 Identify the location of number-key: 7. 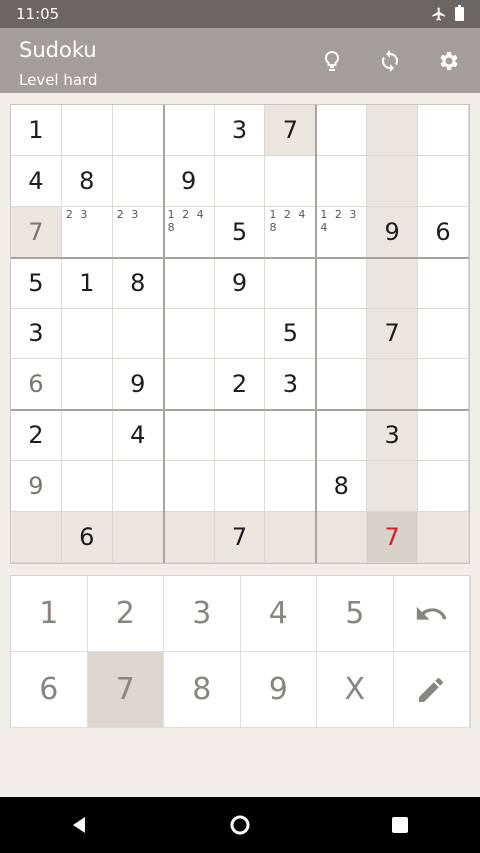
(125, 690).